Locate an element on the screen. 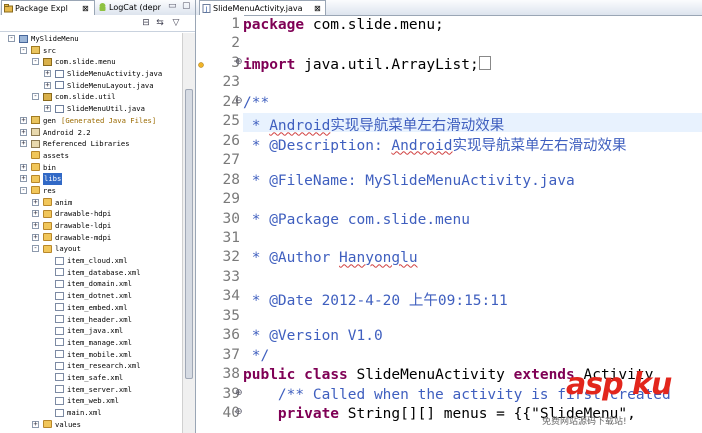 This screenshot has width=702, height=433. tree-item: item_mobile.xml is located at coordinates (91, 355).